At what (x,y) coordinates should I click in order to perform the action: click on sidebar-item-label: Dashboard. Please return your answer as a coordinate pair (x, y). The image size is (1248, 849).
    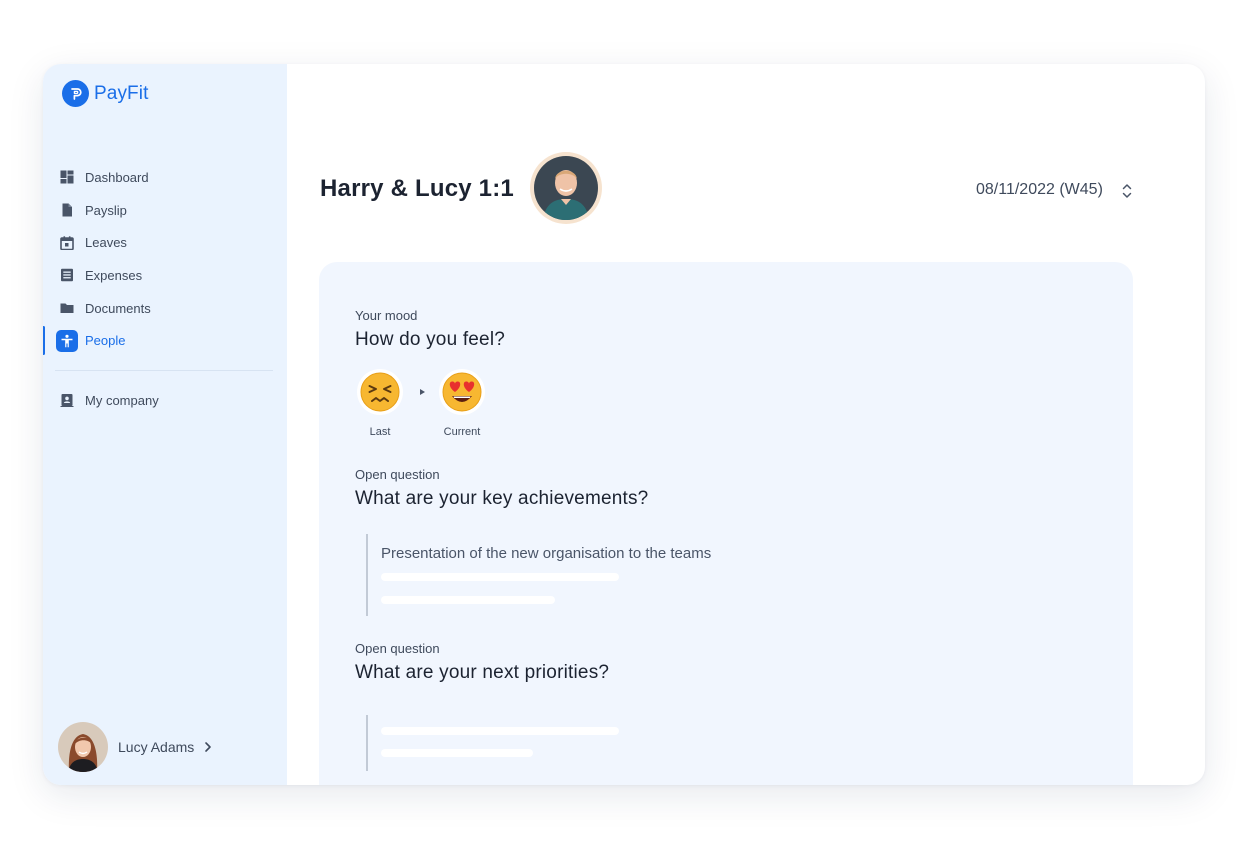
    Looking at the image, I should click on (117, 177).